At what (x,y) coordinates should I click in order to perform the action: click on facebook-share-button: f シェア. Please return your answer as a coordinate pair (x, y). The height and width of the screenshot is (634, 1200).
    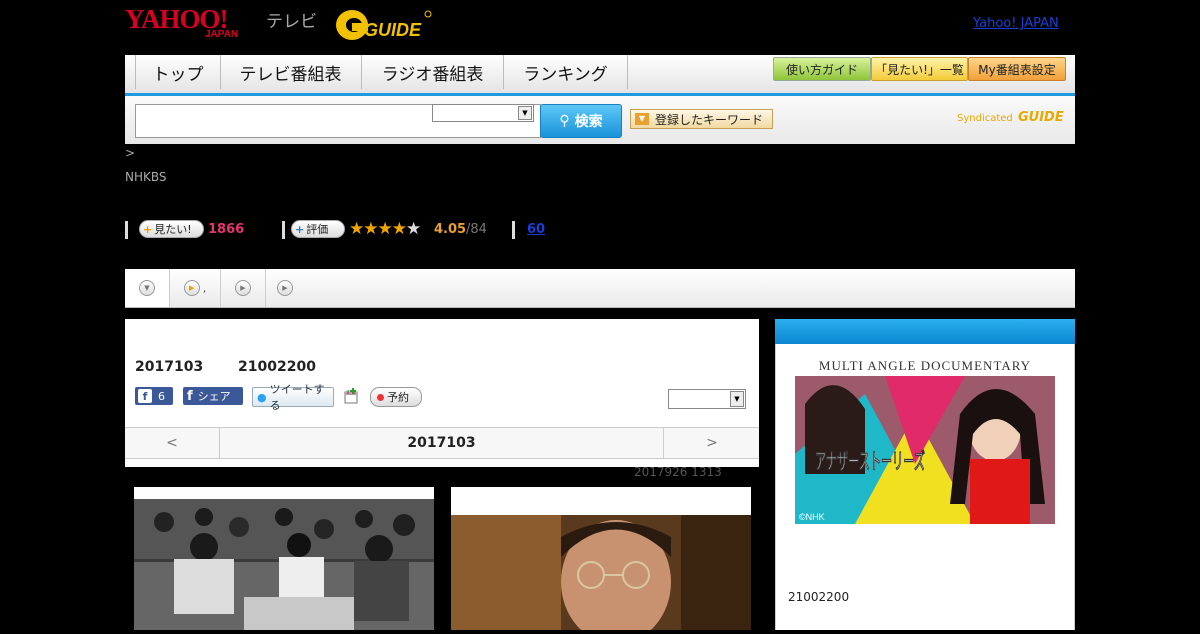
    Looking at the image, I should click on (213, 396).